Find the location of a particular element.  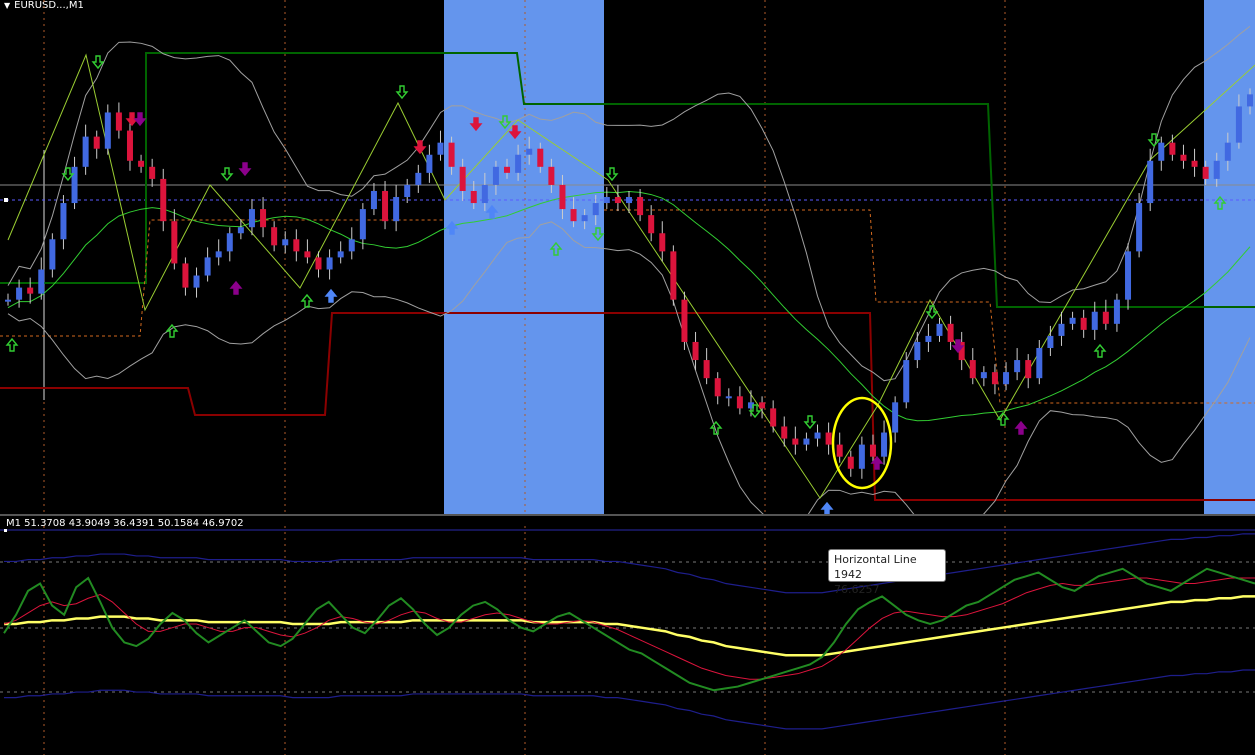

red-down-arrow-icon is located at coordinates (420, 147).